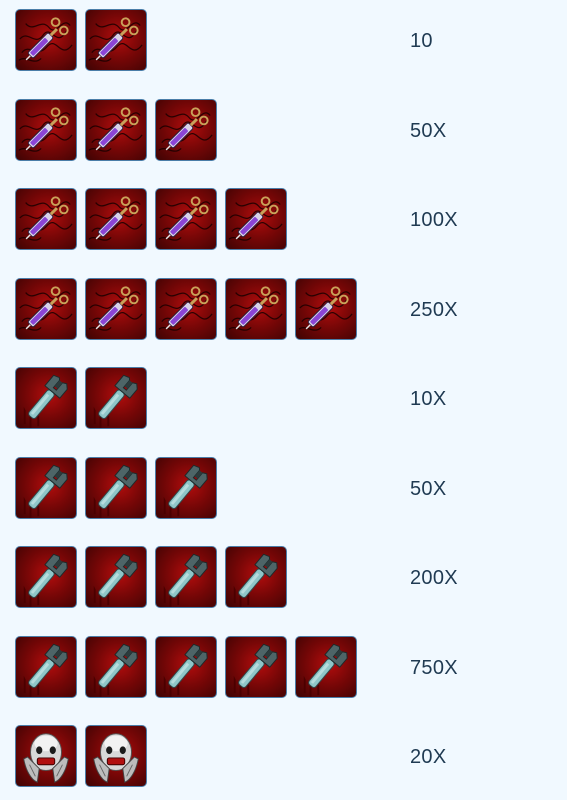 The width and height of the screenshot is (567, 800). Describe the element at coordinates (434, 220) in the screenshot. I see `reward-amount: 100X` at that location.